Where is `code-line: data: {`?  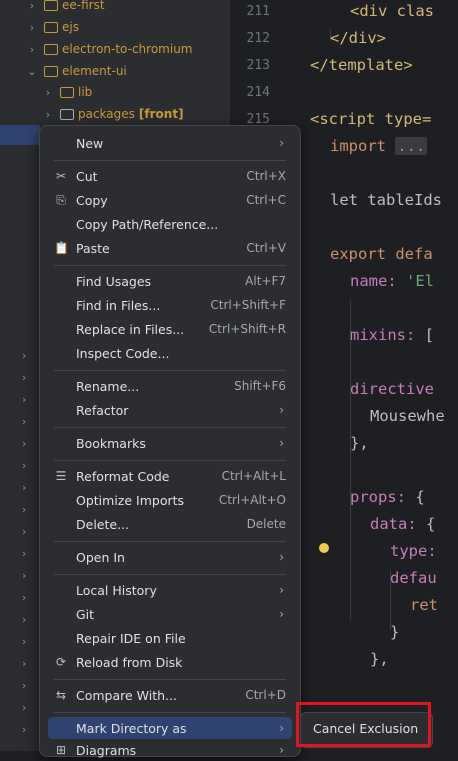
code-line: data: { is located at coordinates (402, 524).